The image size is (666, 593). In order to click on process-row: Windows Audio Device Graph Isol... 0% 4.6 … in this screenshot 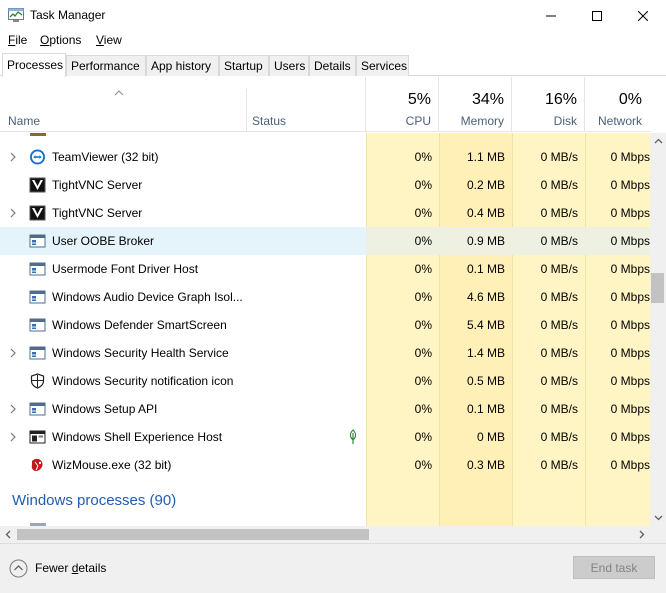, I will do `click(325, 297)`.